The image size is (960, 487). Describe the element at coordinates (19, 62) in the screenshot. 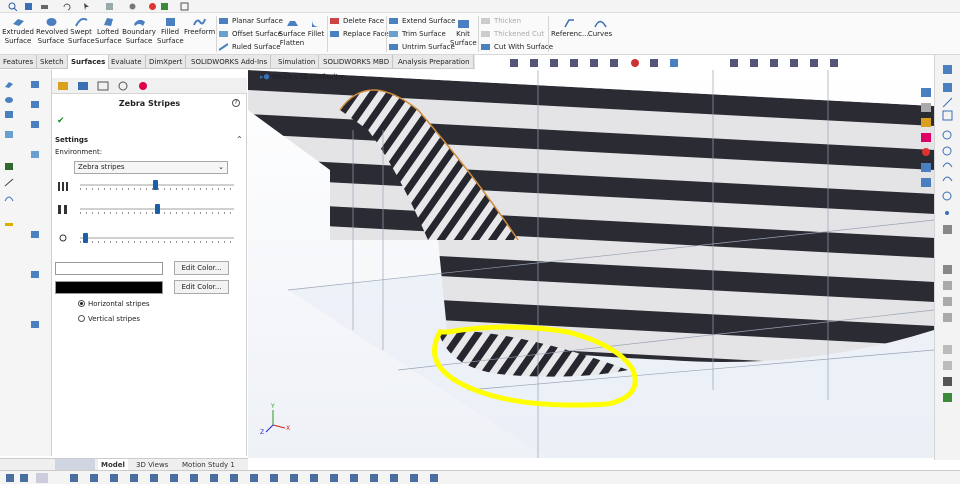

I see `tab-features: Features` at that location.